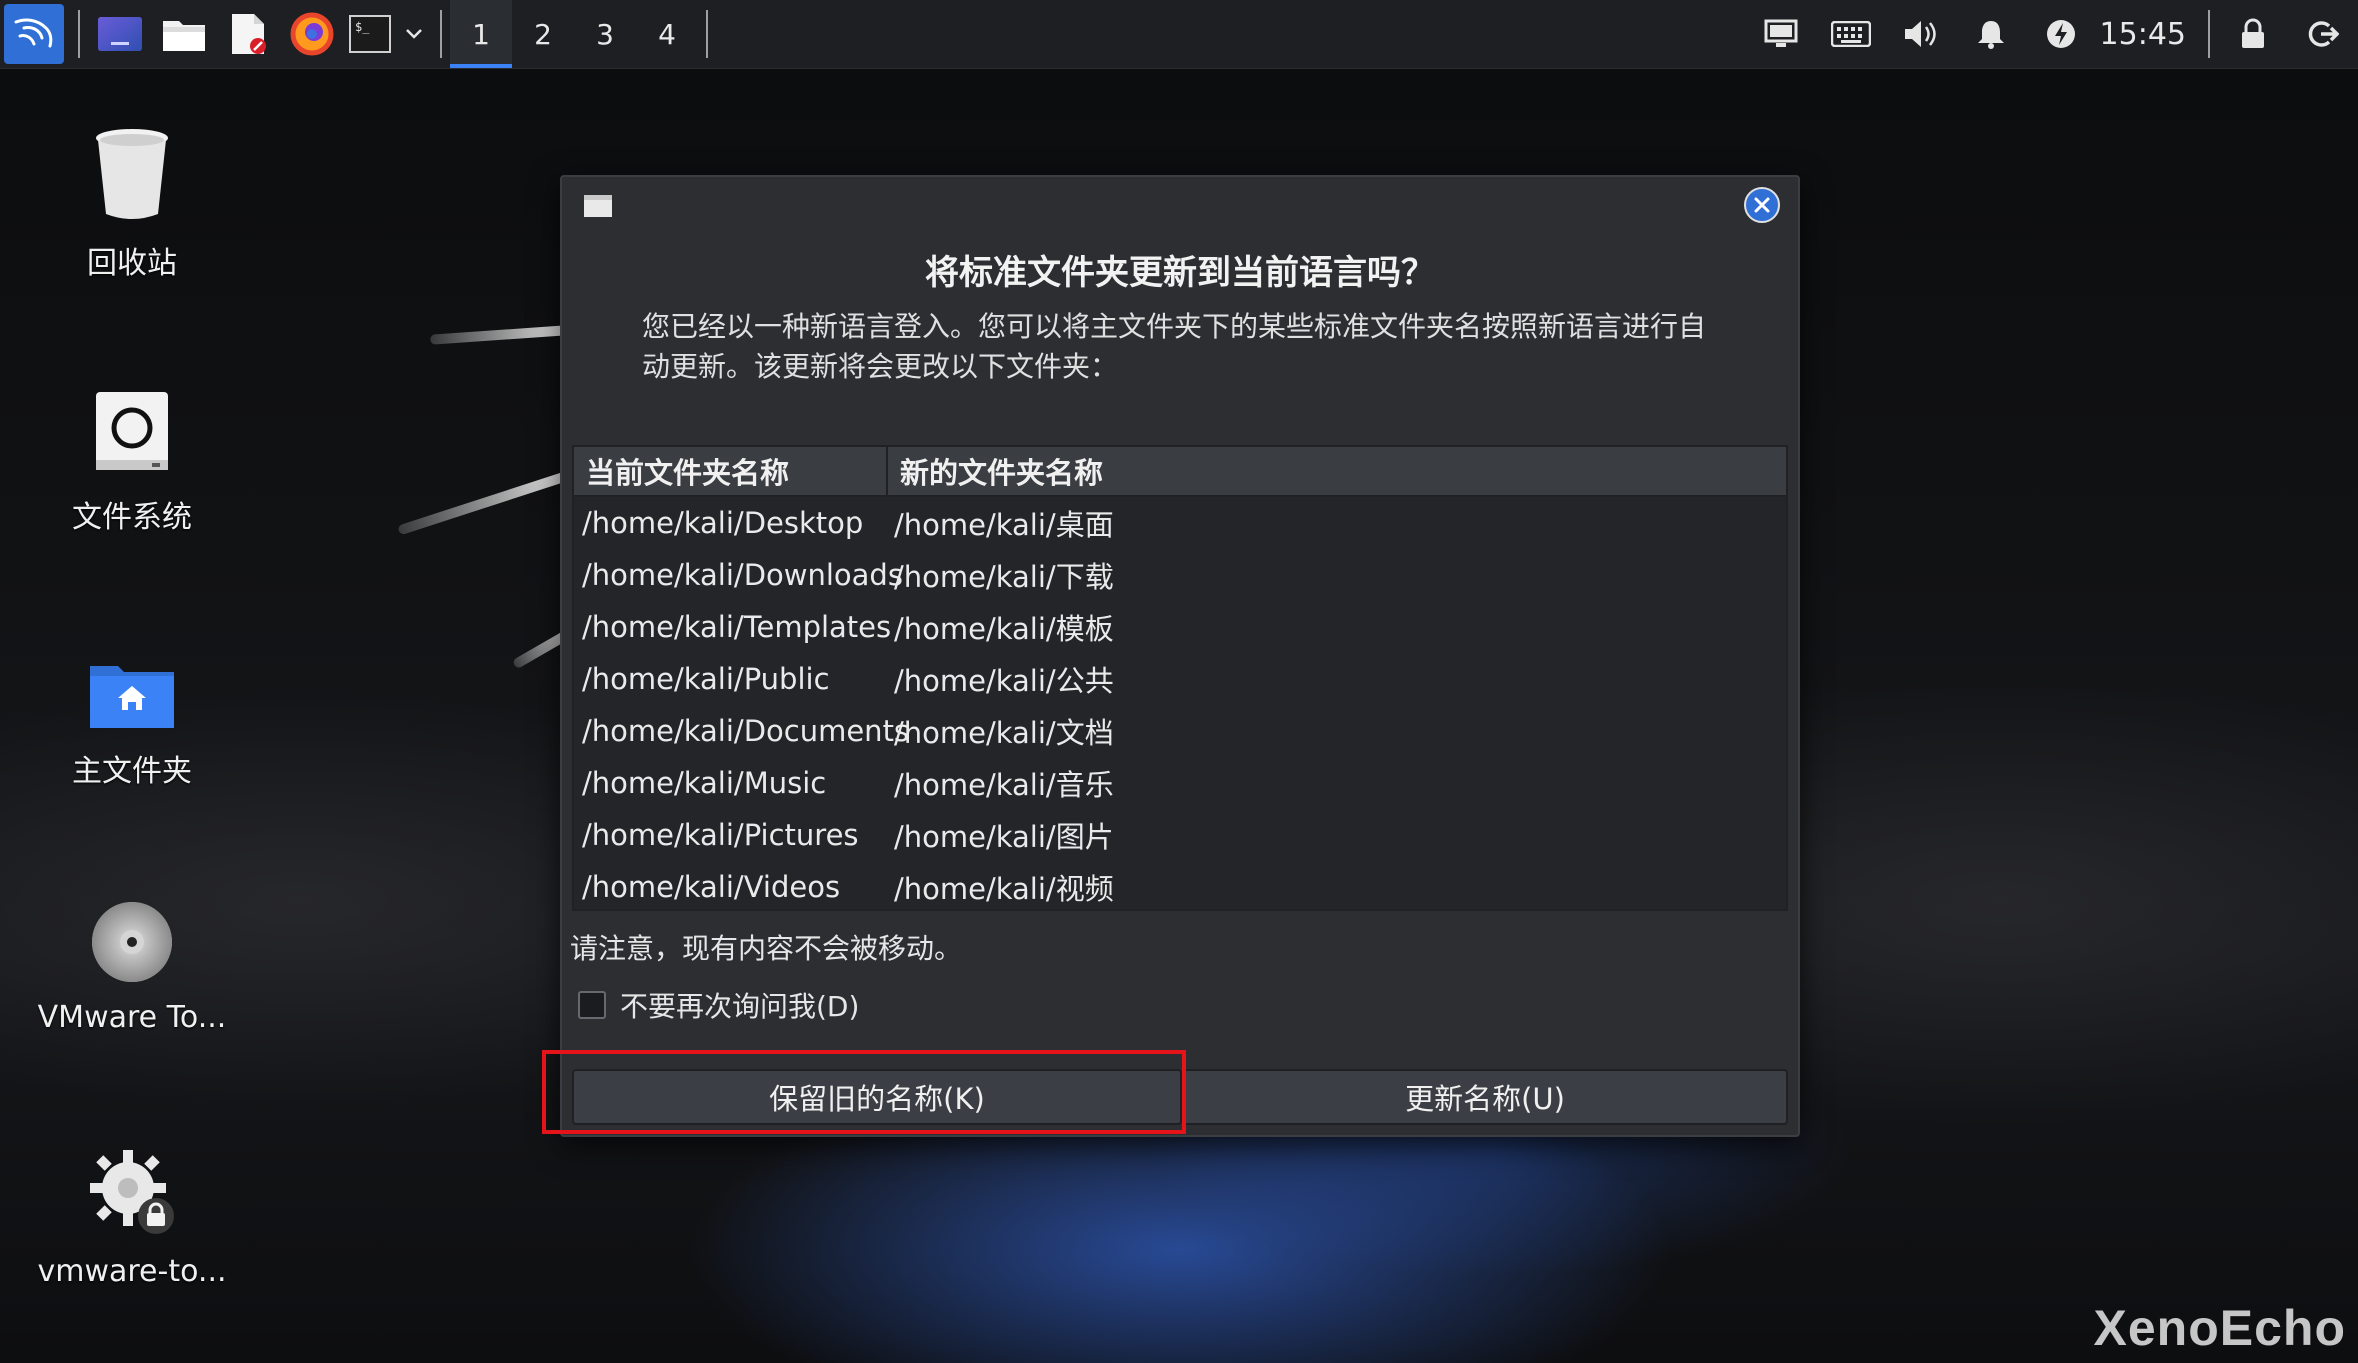 Image resolution: width=2358 pixels, height=1363 pixels. I want to click on new-folder-cell: /home/kali/模板, so click(1004, 629).